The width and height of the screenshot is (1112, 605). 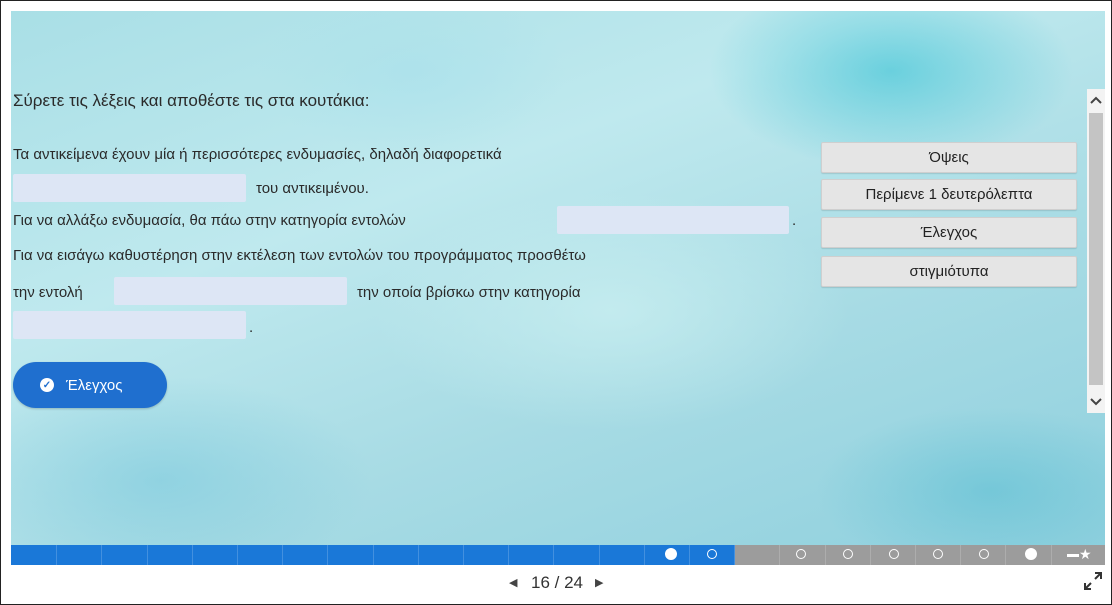 I want to click on expand-icon, so click(x=1093, y=581).